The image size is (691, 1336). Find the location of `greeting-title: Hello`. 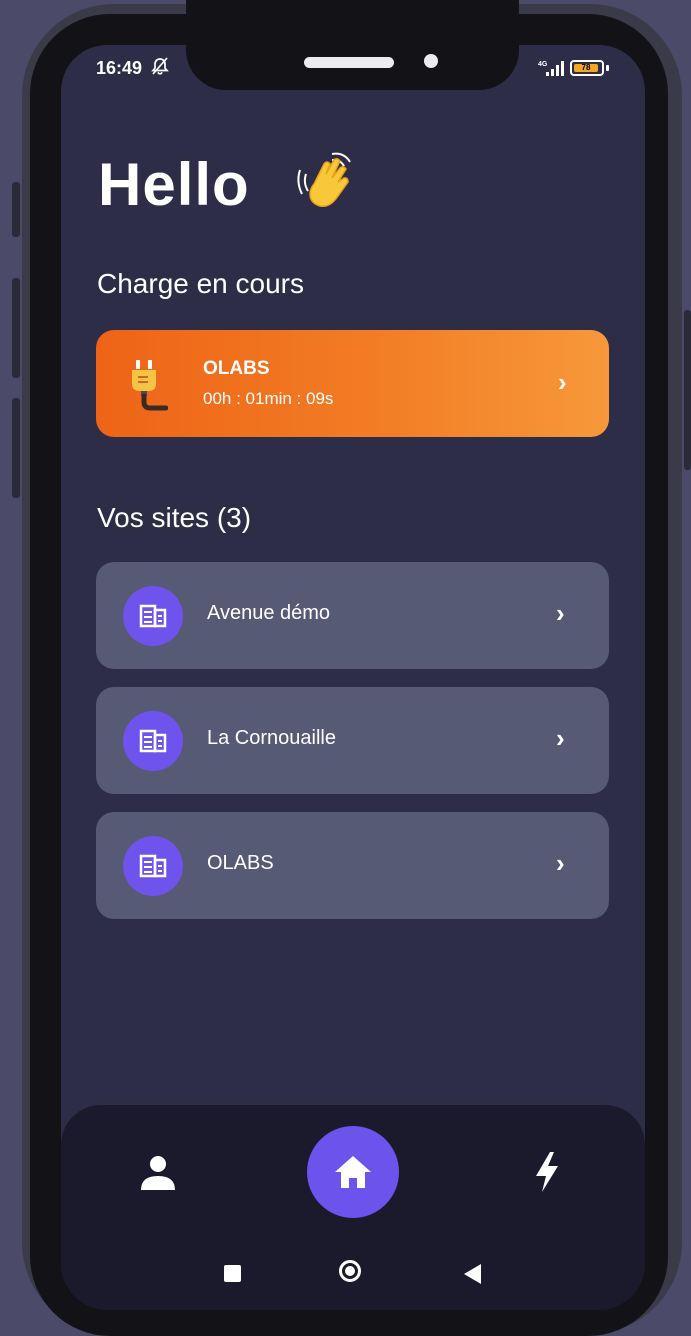

greeting-title: Hello is located at coordinates (174, 184).